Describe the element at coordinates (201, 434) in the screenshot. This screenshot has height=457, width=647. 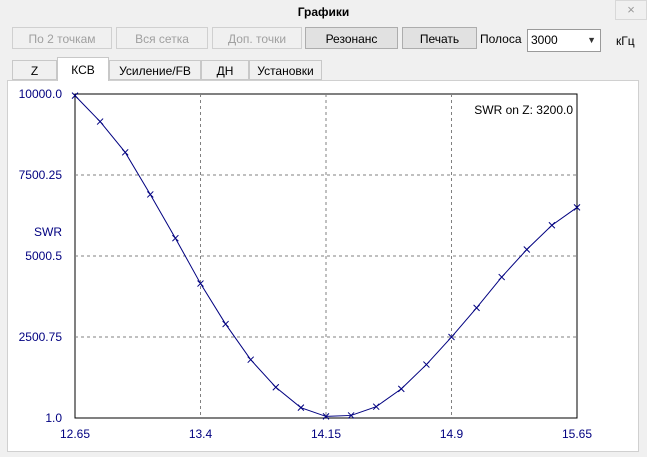
I see `x-tick-label: 13.4` at that location.